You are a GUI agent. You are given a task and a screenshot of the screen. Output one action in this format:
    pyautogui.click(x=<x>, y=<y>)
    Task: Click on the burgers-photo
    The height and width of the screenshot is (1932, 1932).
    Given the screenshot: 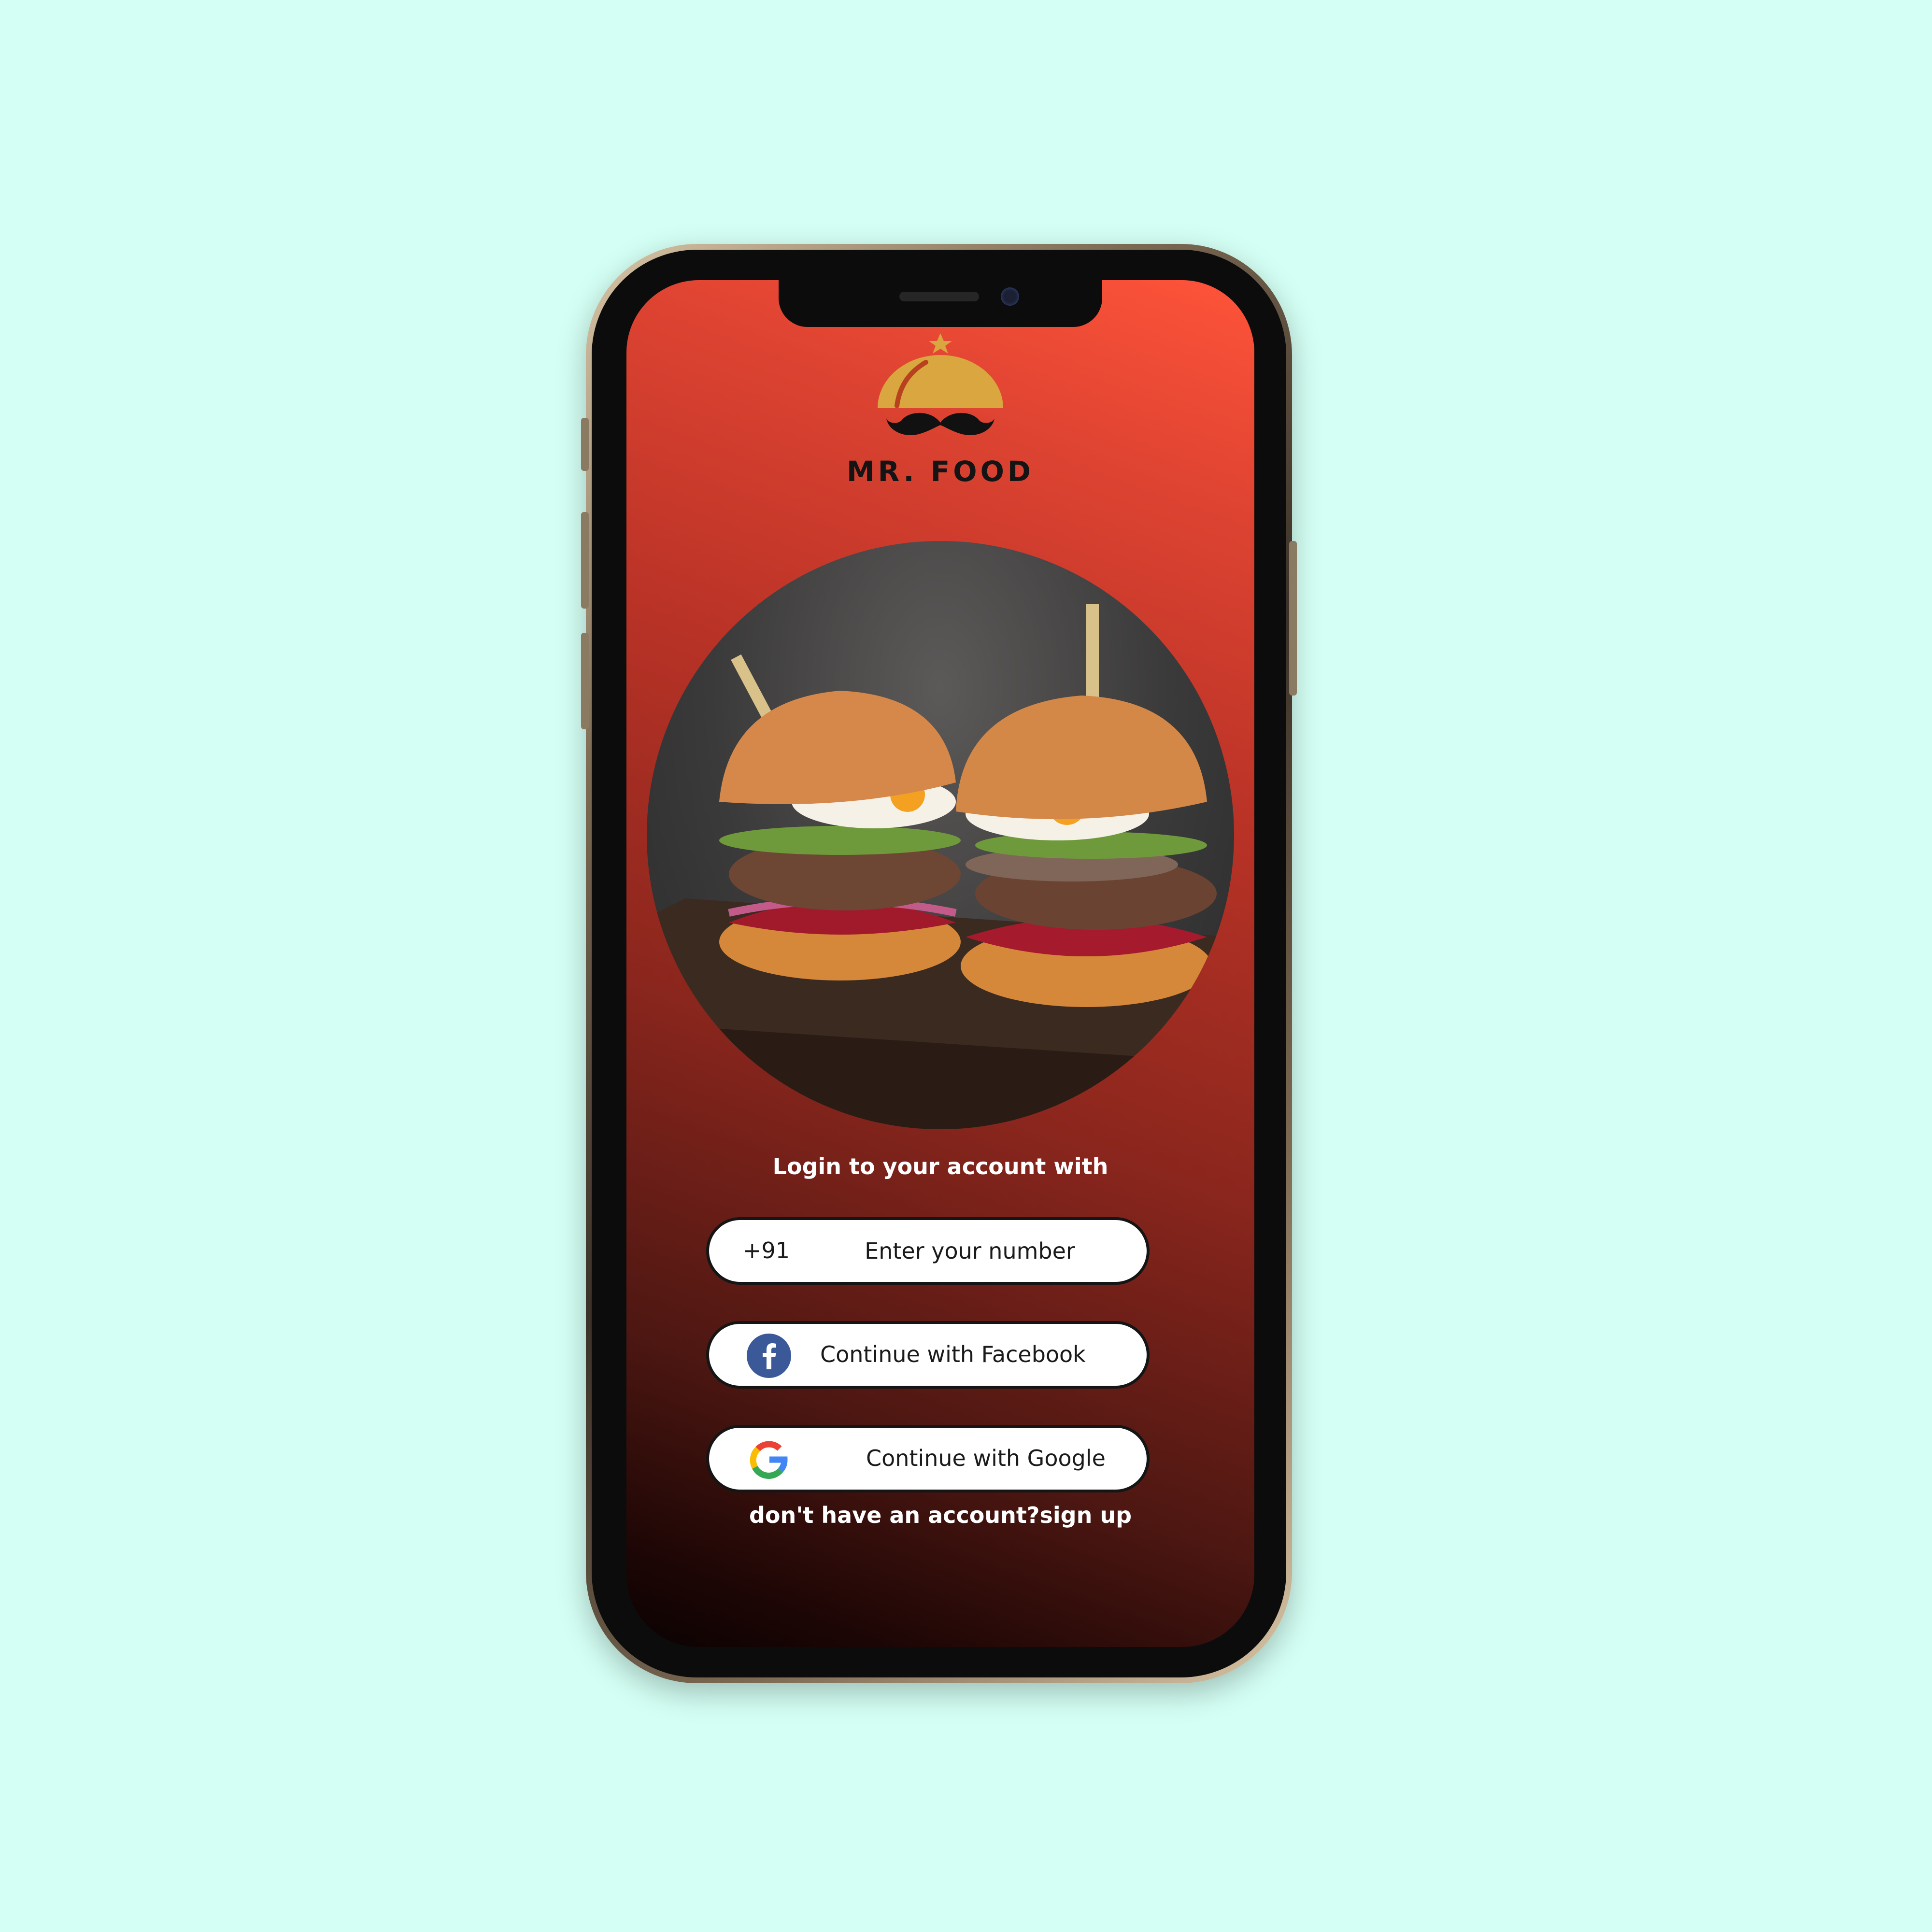 What is the action you would take?
    pyautogui.click(x=940, y=835)
    